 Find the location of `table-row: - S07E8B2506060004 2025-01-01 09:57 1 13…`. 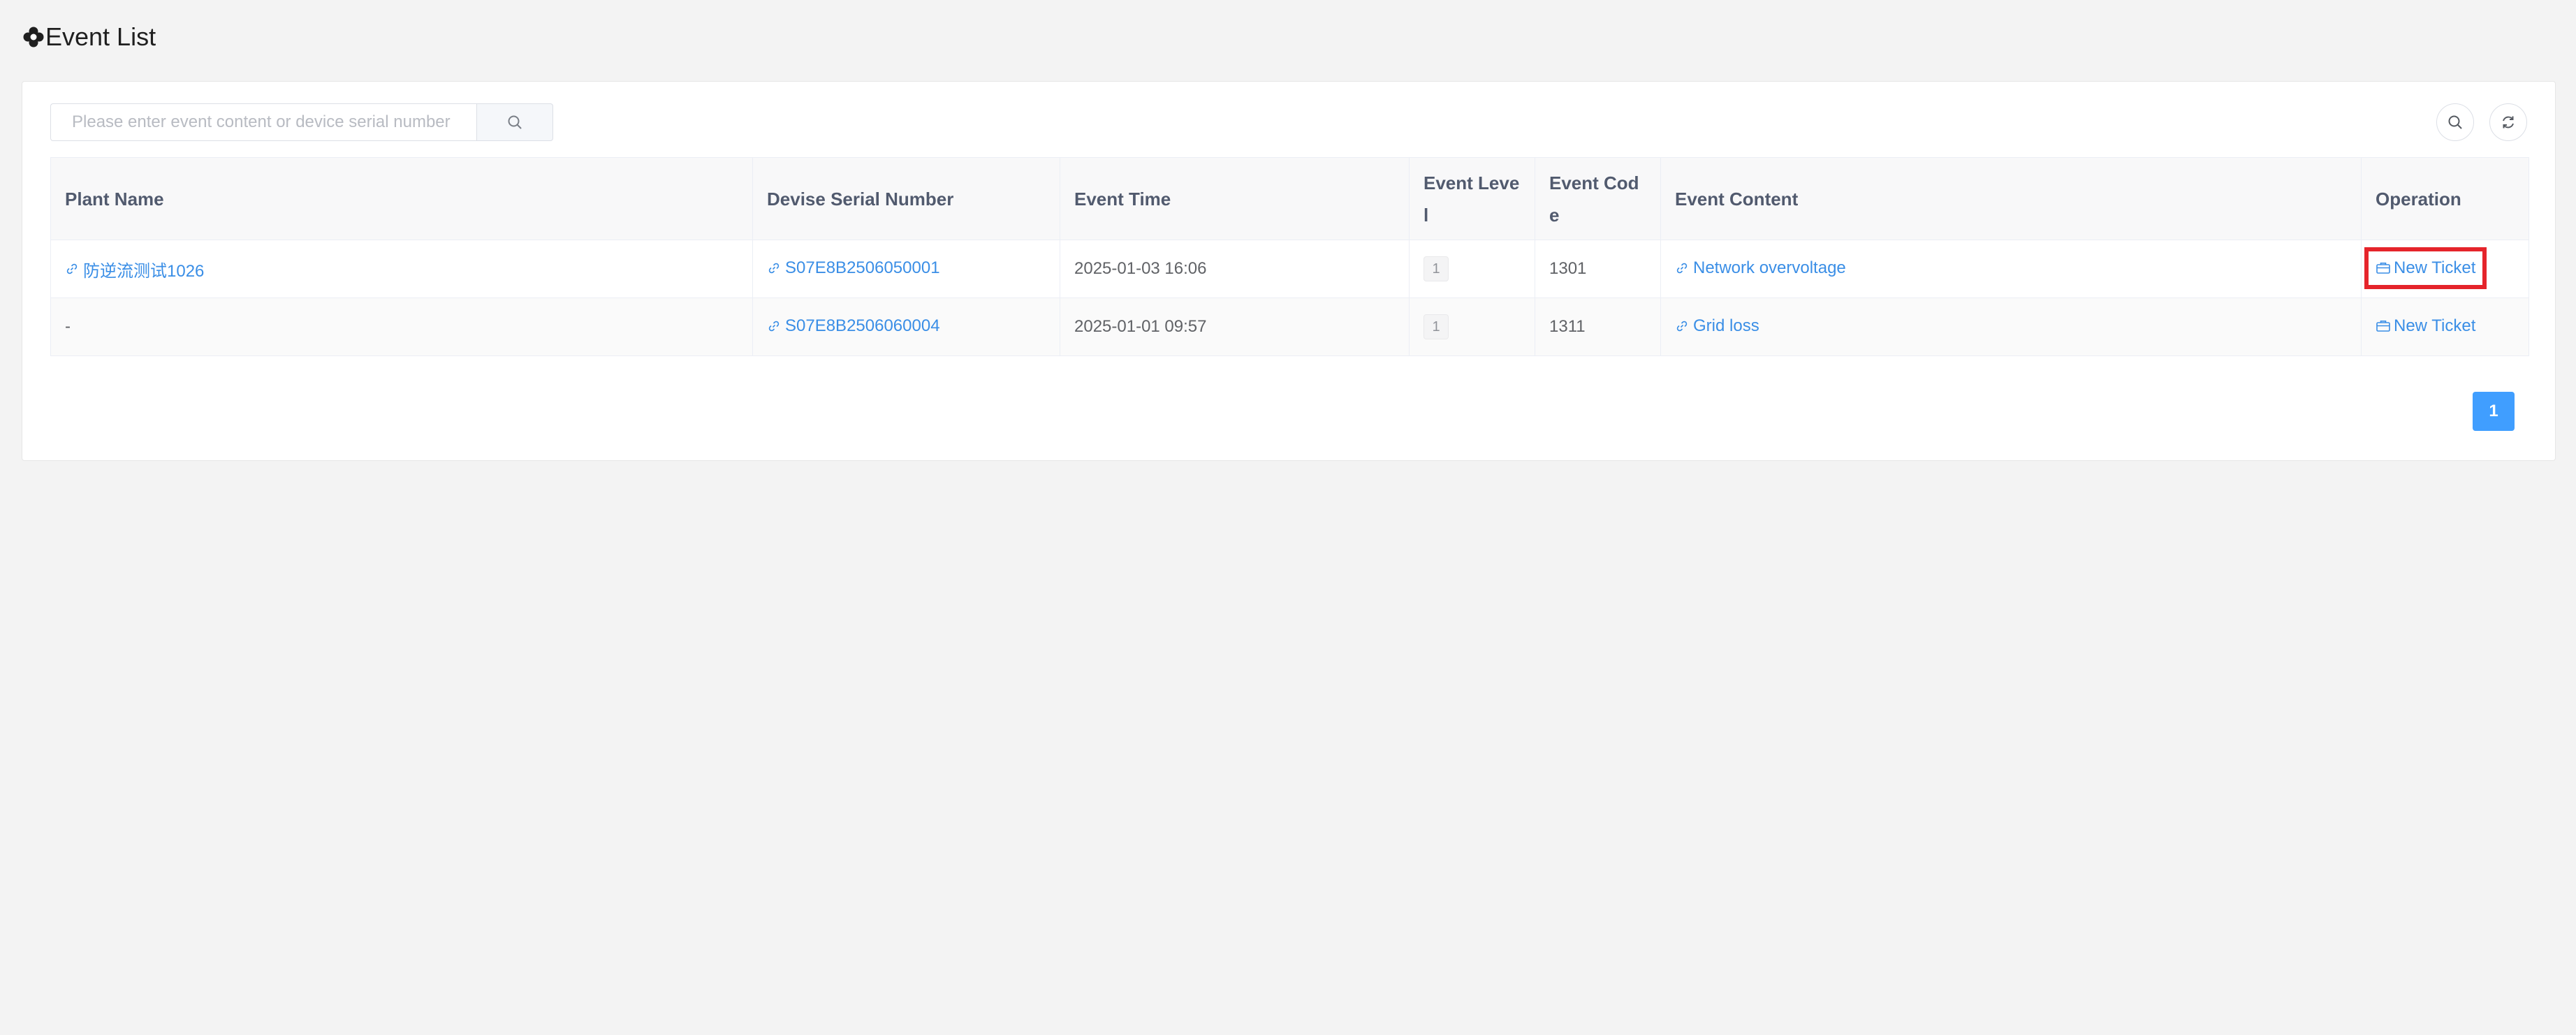

table-row: - S07E8B2506060004 2025-01-01 09:57 1 13… is located at coordinates (1289, 327).